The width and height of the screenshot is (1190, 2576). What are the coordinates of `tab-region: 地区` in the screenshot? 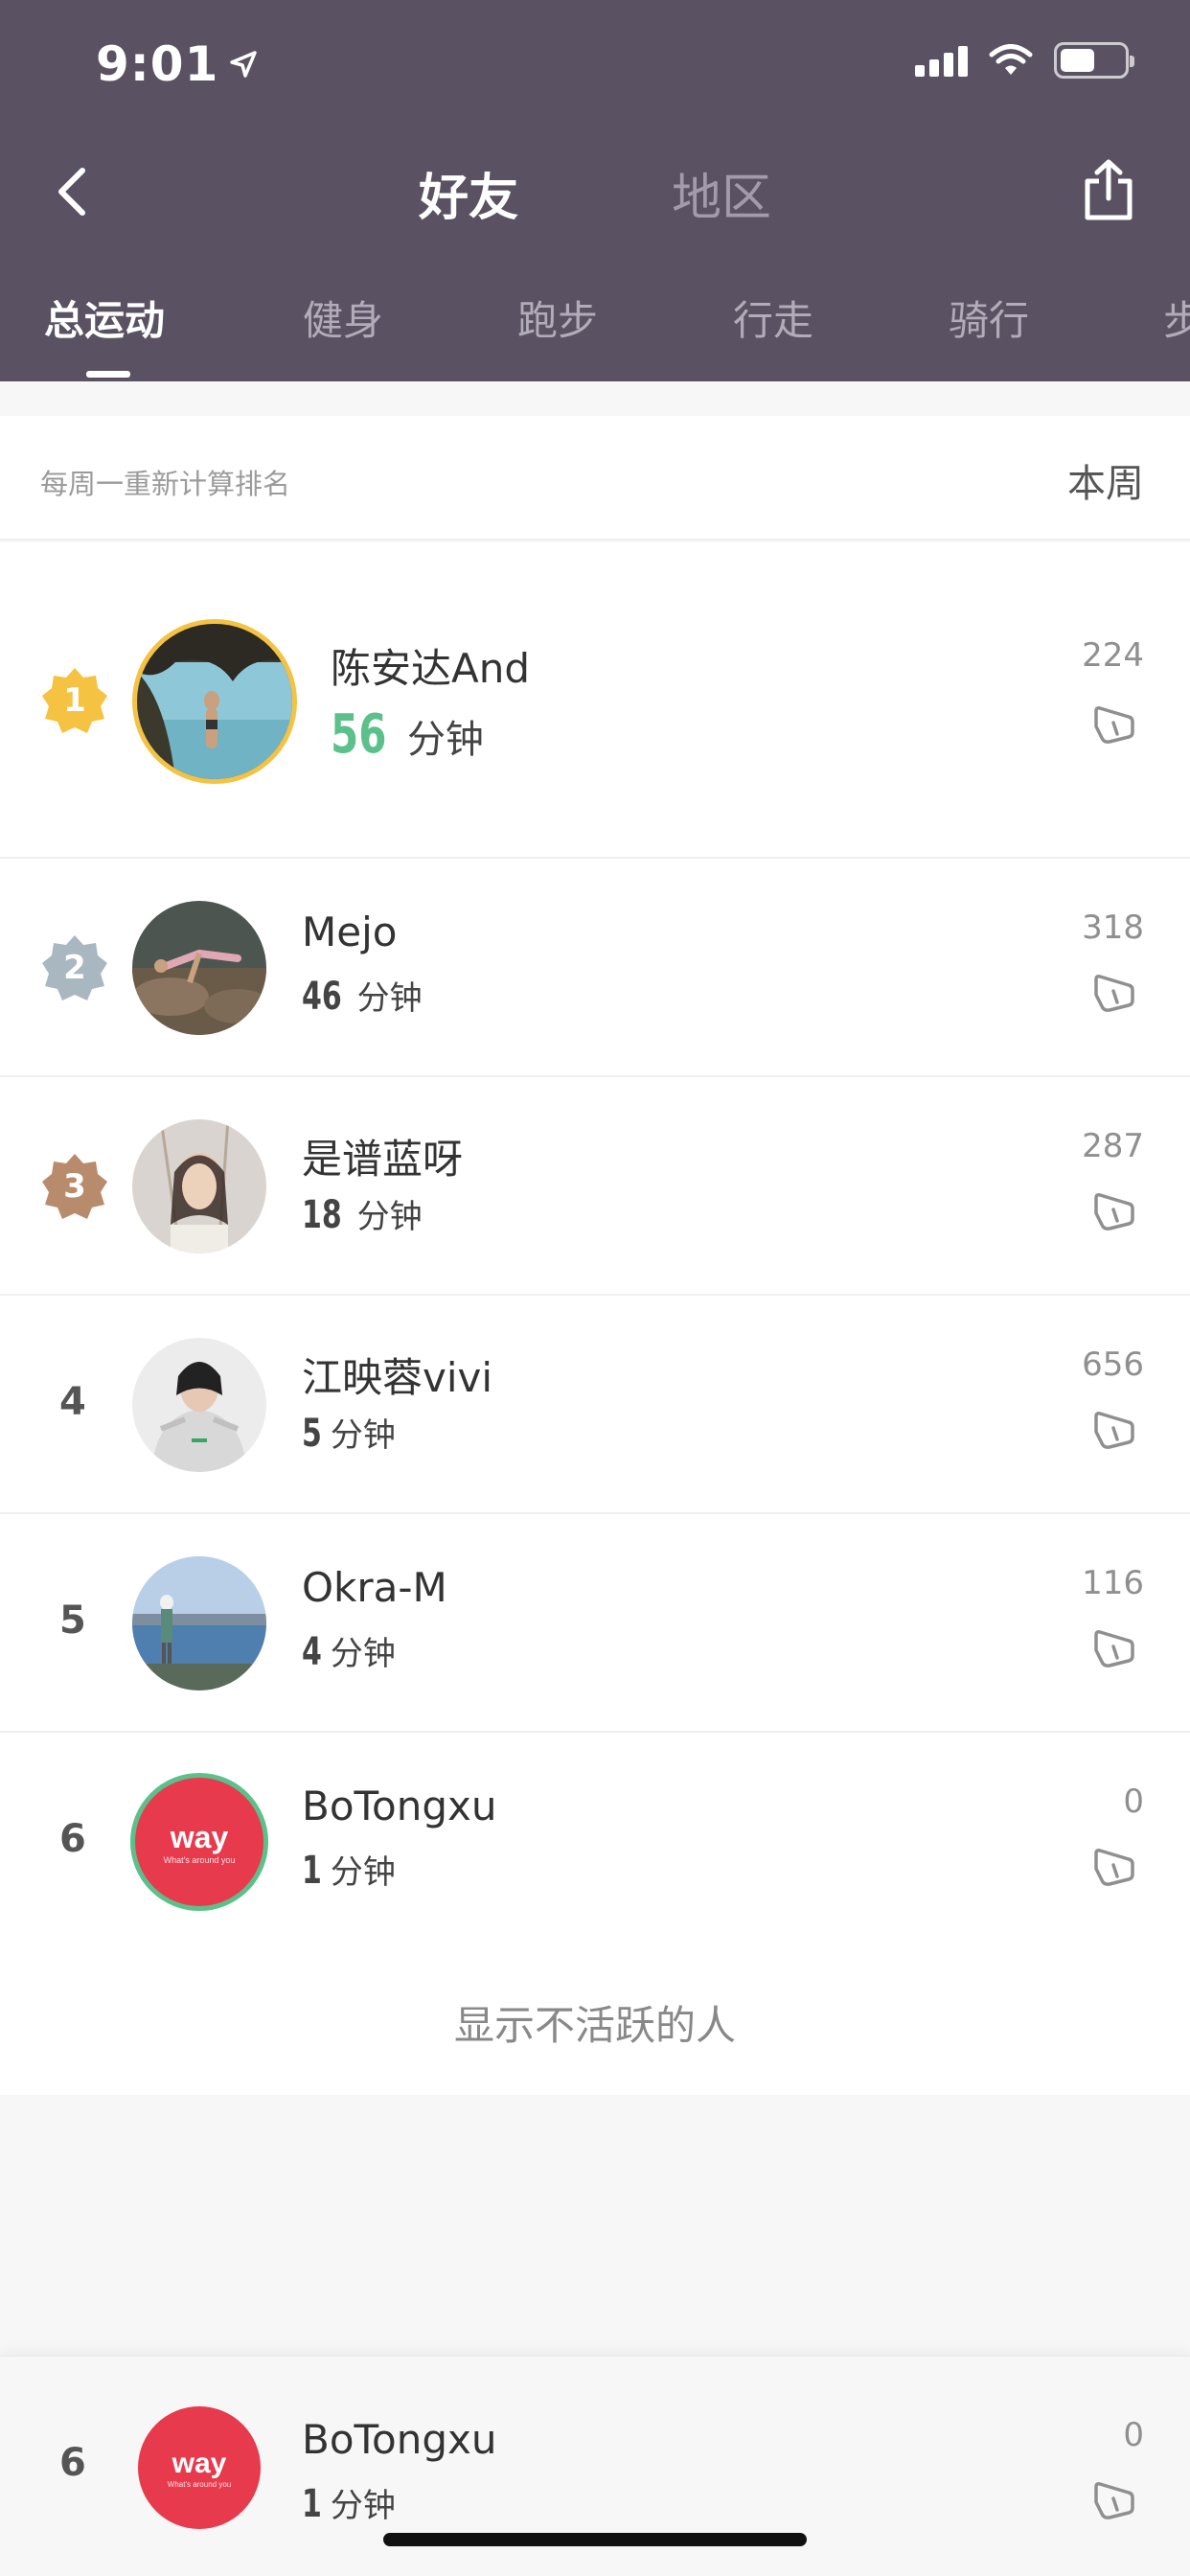 It's located at (722, 193).